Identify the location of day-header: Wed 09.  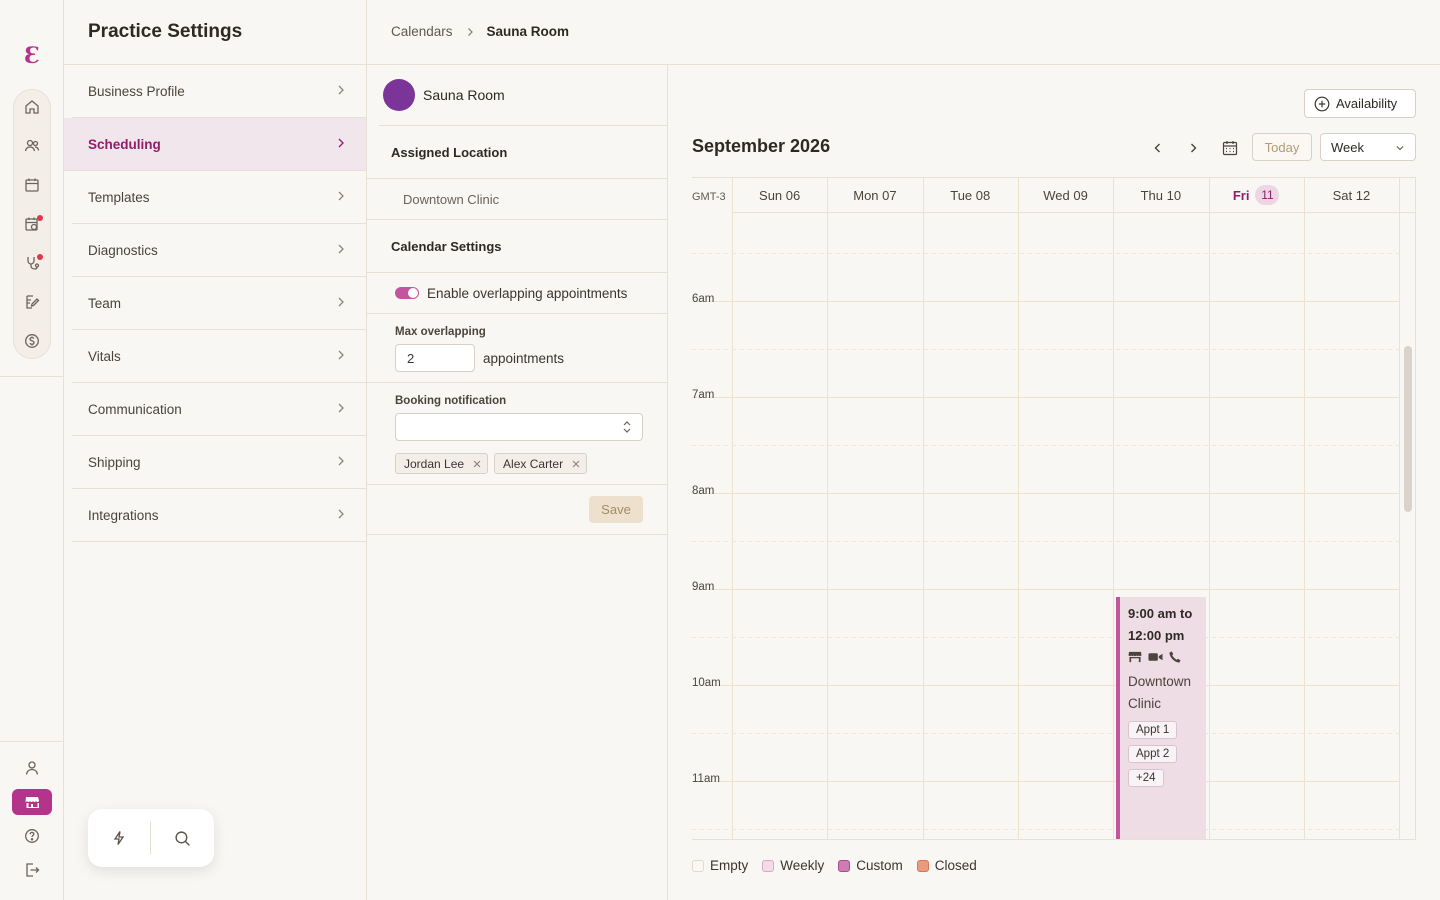
(1065, 195).